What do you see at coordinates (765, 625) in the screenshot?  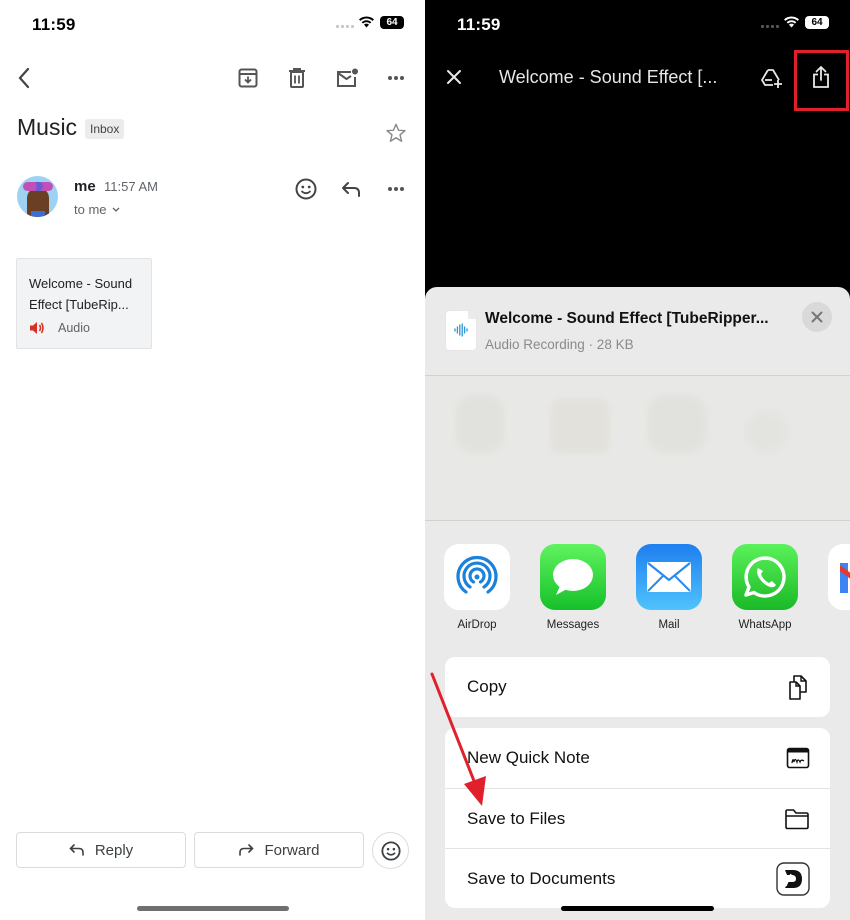 I see `whatsapp-label: WhatsApp` at bounding box center [765, 625].